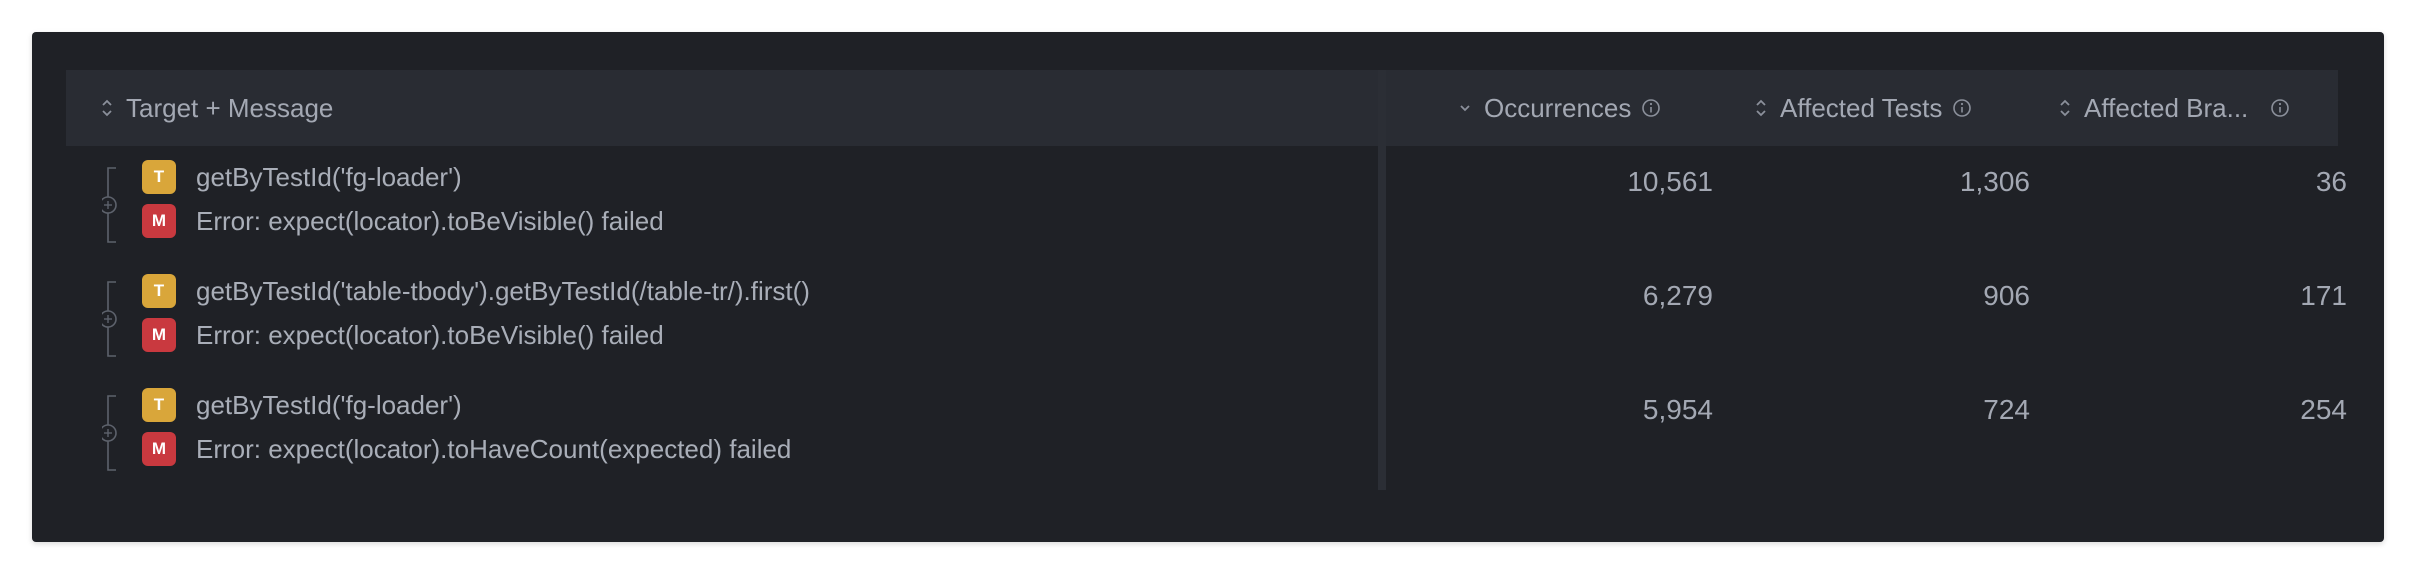 This screenshot has height=575, width=2417. Describe the element at coordinates (2006, 295) in the screenshot. I see `affected-tests-value: 906` at that location.